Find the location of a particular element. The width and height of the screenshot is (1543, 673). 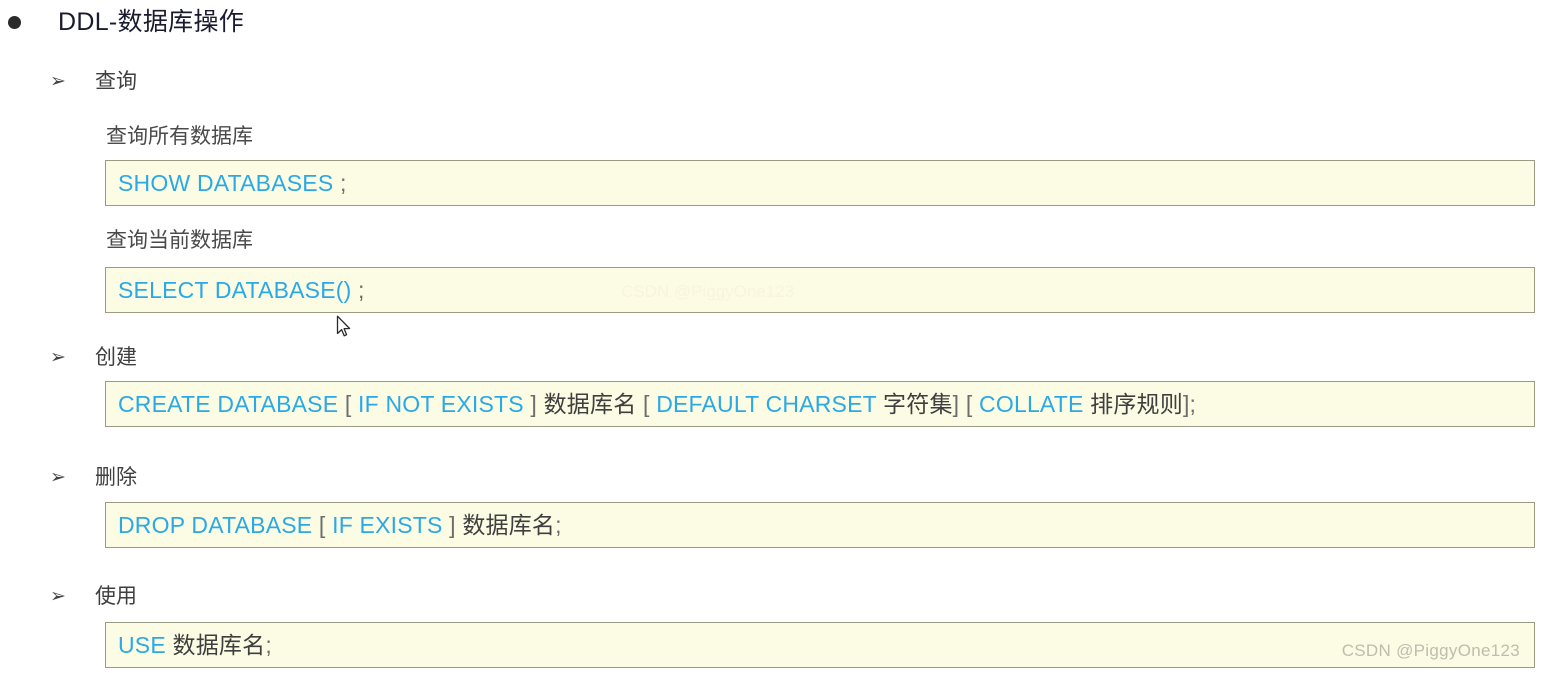

code-block-show-databases: SHOW DATABASES ; is located at coordinates (820, 183).